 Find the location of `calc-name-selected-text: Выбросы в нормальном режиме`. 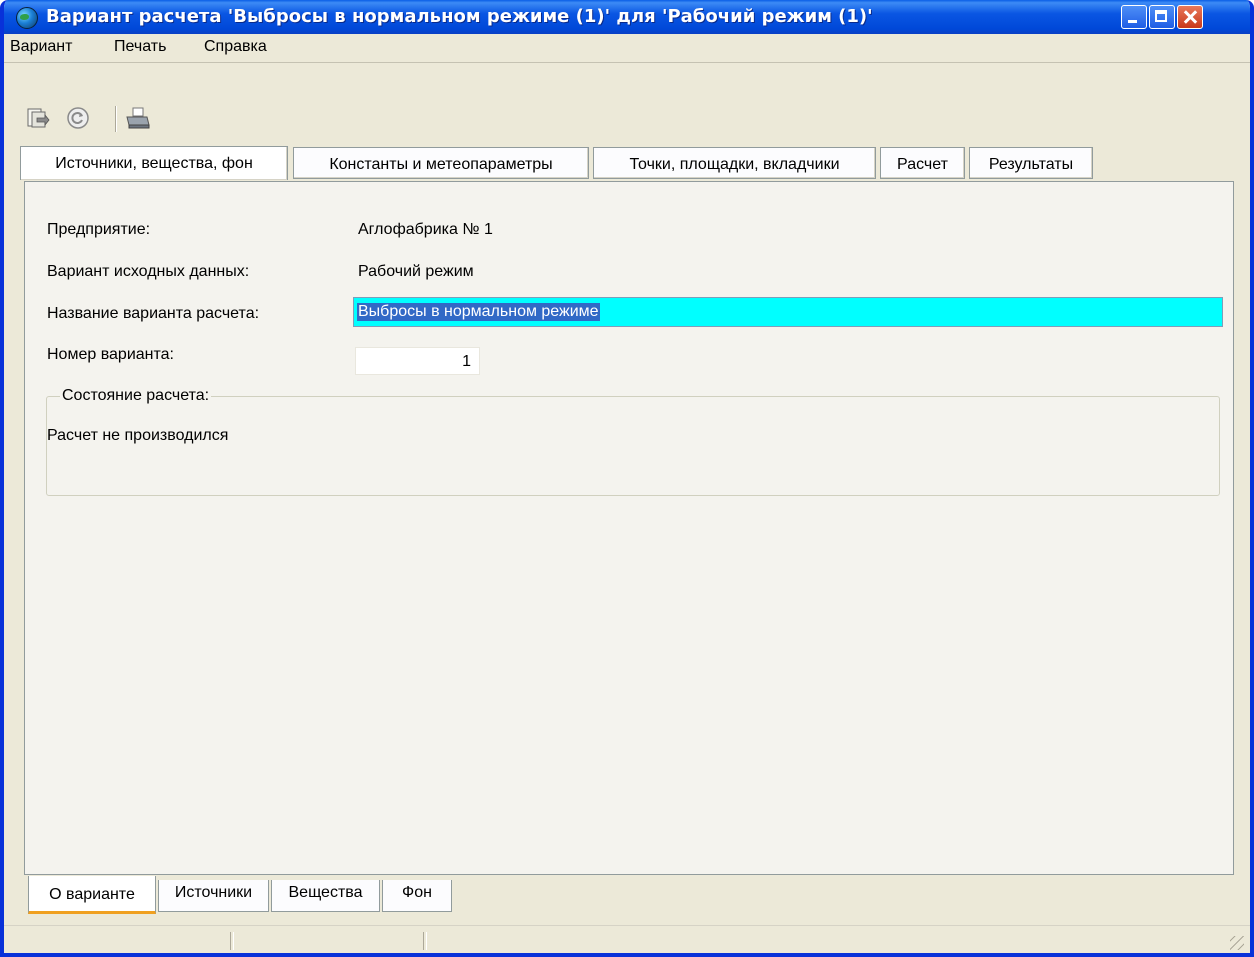

calc-name-selected-text: Выбросы в нормальном режиме is located at coordinates (478, 312).